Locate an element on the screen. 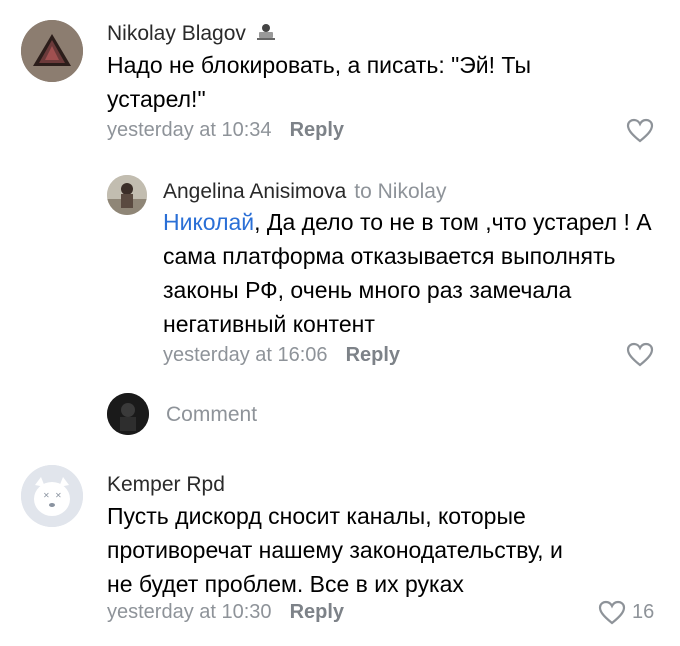 The height and width of the screenshot is (646, 680). like-button: 16 is located at coordinates (626, 612).